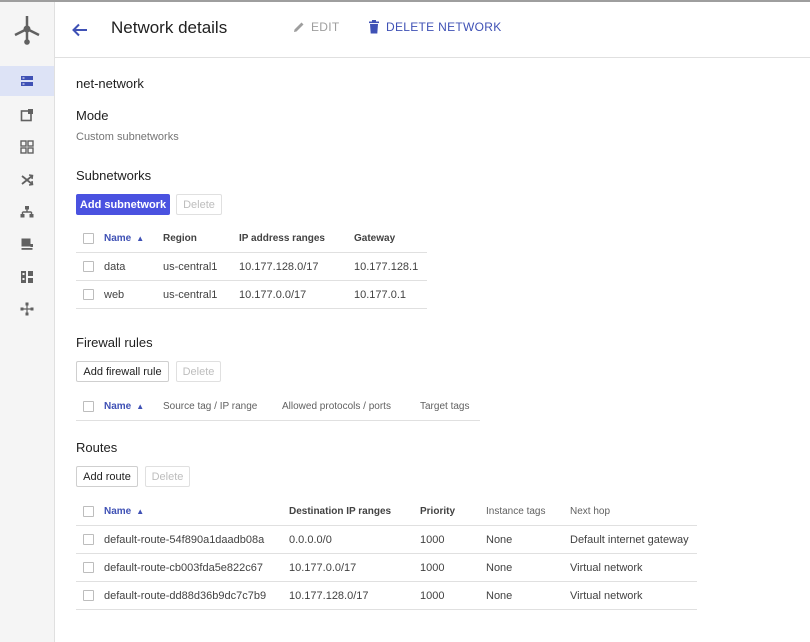 The width and height of the screenshot is (810, 642). Describe the element at coordinates (374, 27) in the screenshot. I see `trash-icon` at that location.